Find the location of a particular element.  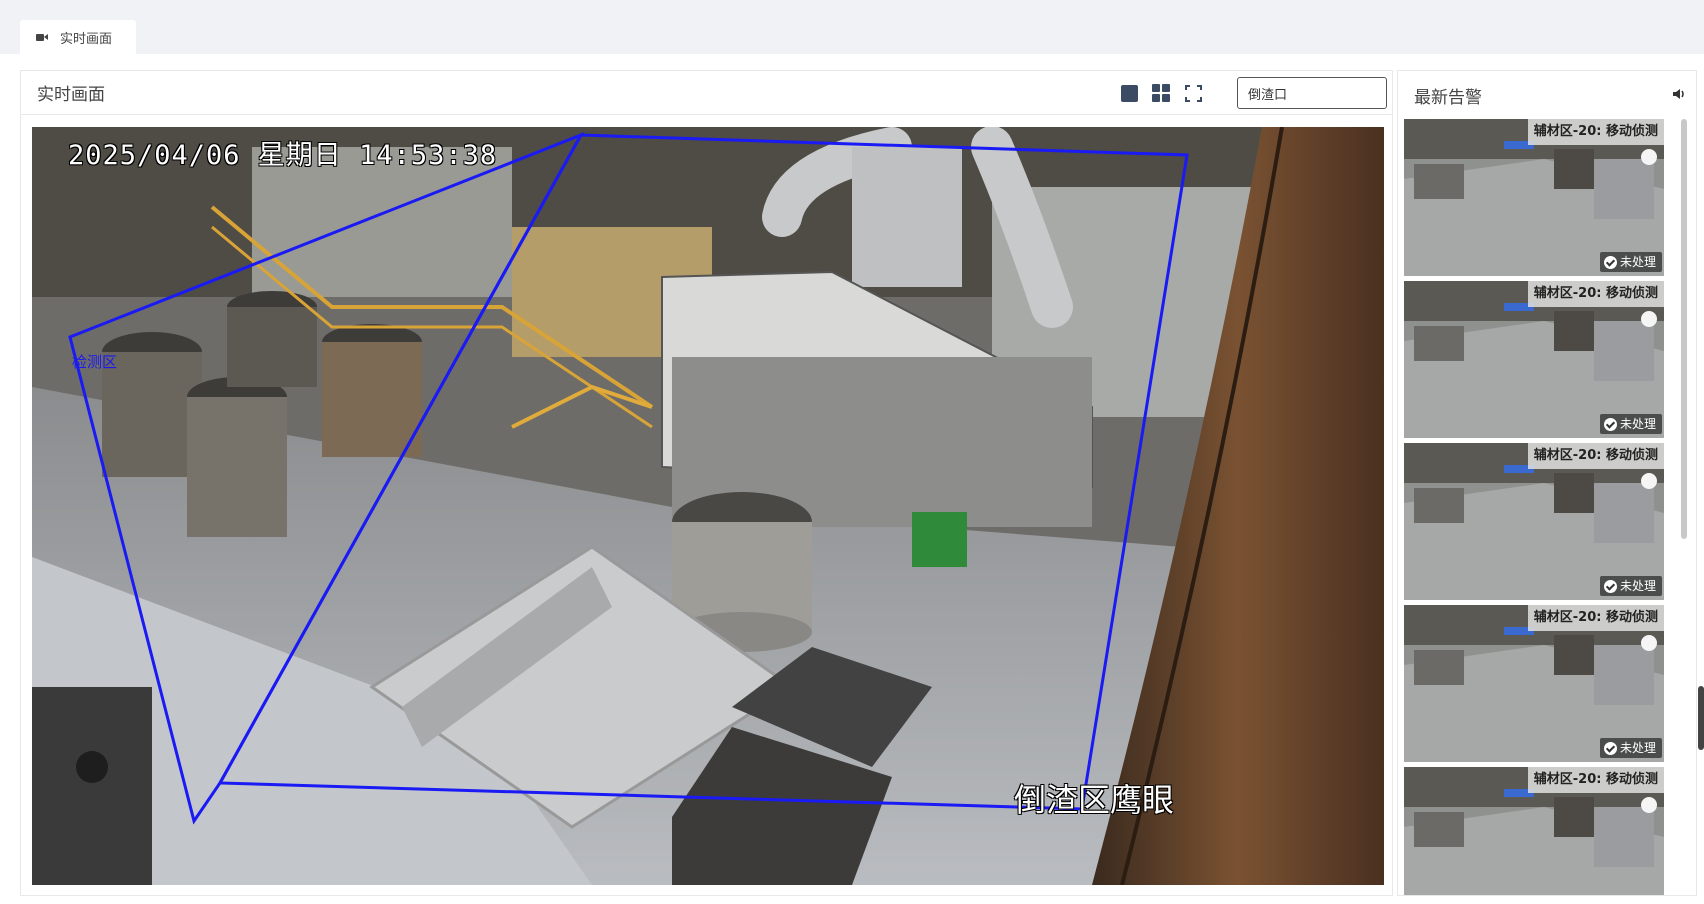

quad-view-icon is located at coordinates (1161, 93).